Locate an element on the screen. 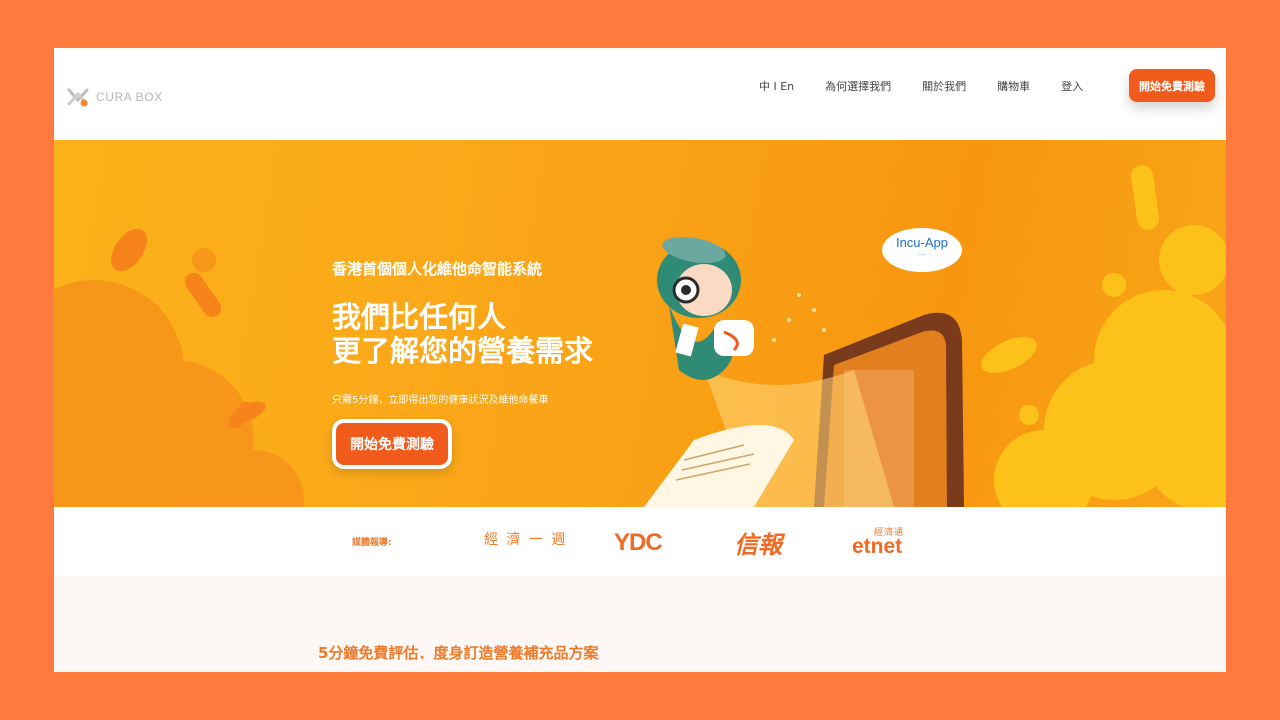 This screenshot has width=1280, height=720. hero-title-line-1: 我們比任何人 is located at coordinates (419, 317).